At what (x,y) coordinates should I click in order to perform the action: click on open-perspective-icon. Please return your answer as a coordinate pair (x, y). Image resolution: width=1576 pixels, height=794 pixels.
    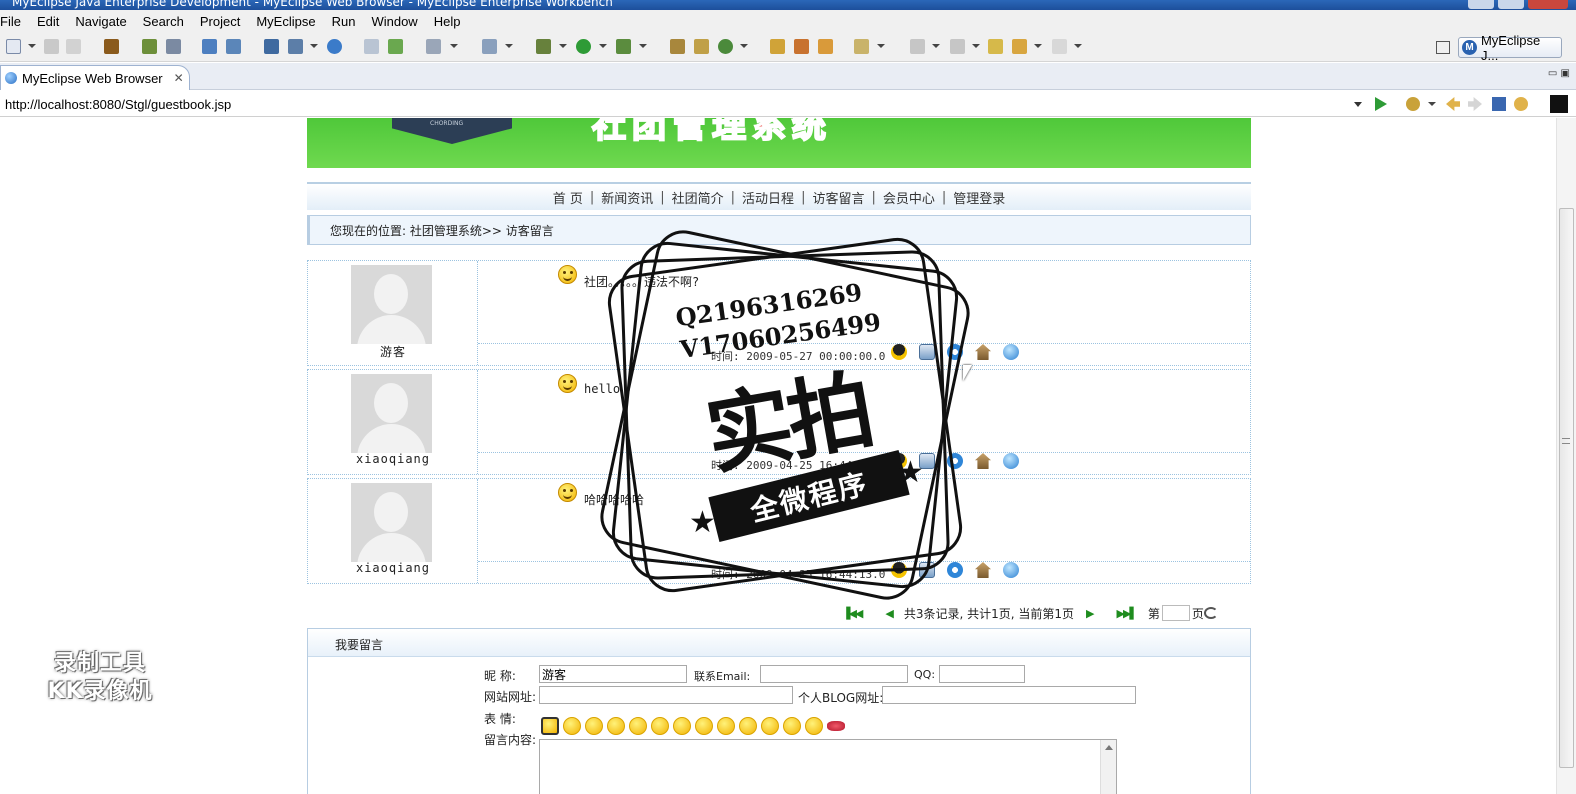
    Looking at the image, I should click on (1443, 47).